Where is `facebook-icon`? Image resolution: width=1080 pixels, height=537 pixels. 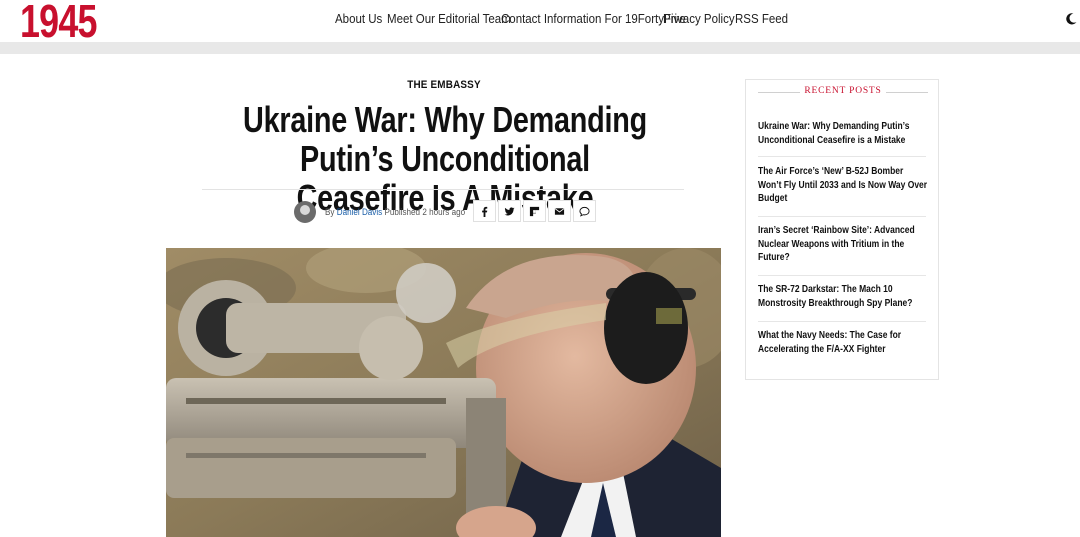 facebook-icon is located at coordinates (485, 211).